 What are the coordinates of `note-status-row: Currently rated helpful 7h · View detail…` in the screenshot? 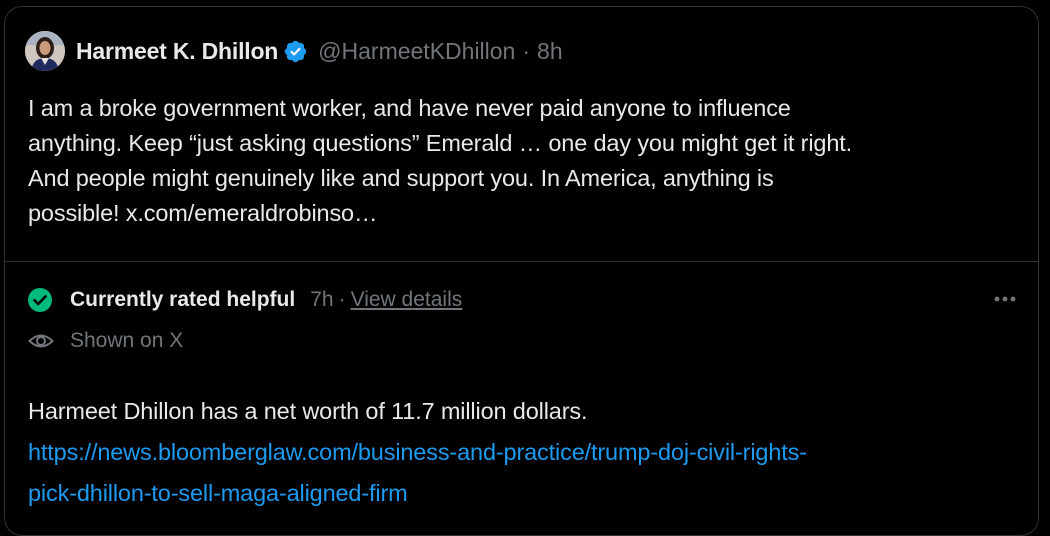 It's located at (244, 300).